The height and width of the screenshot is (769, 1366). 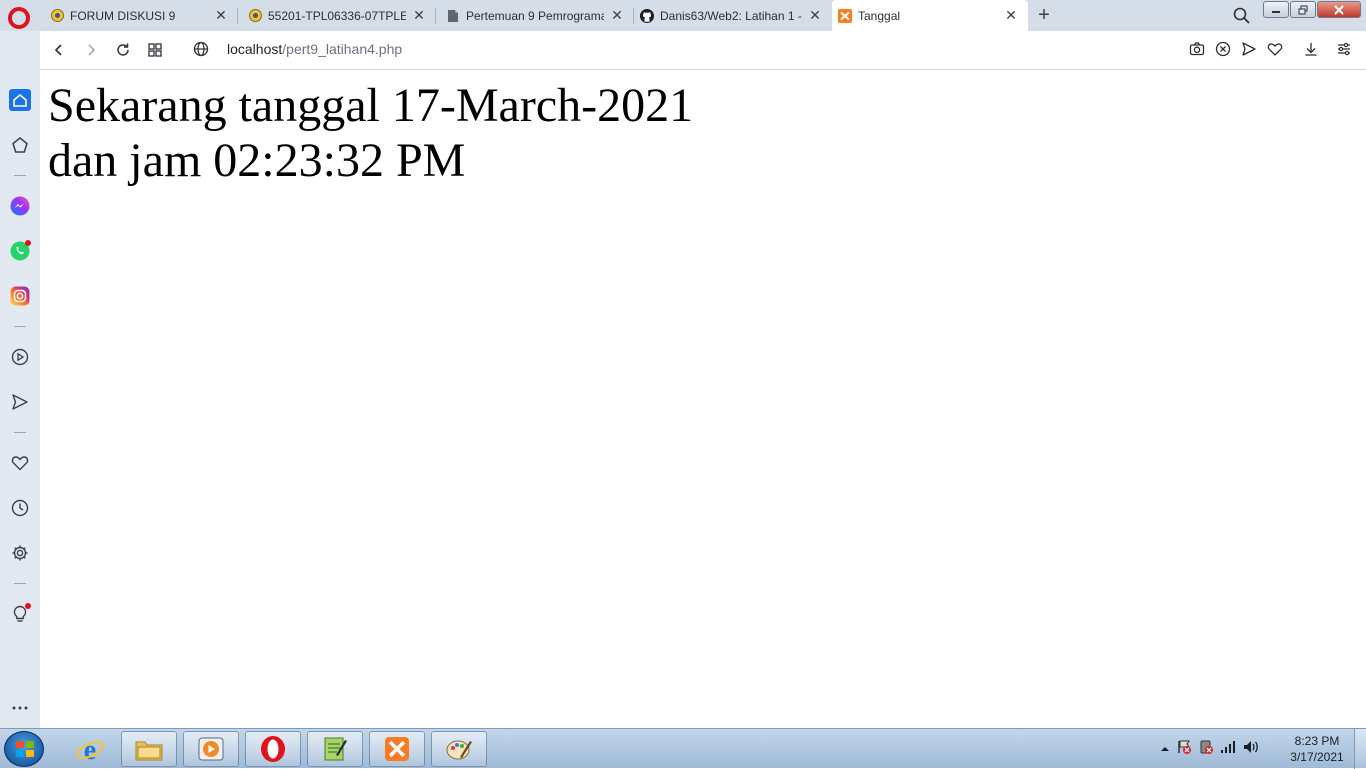 I want to click on file-explorer-icon, so click(x=149, y=749).